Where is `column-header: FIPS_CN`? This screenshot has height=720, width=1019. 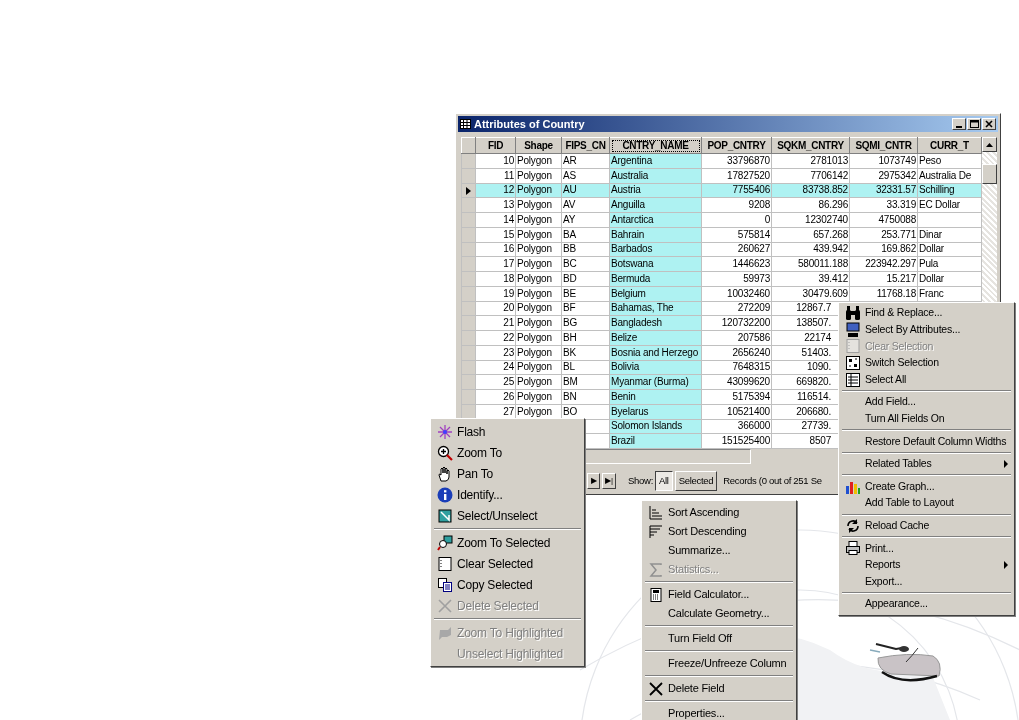
column-header: FIPS_CN is located at coordinates (585, 145).